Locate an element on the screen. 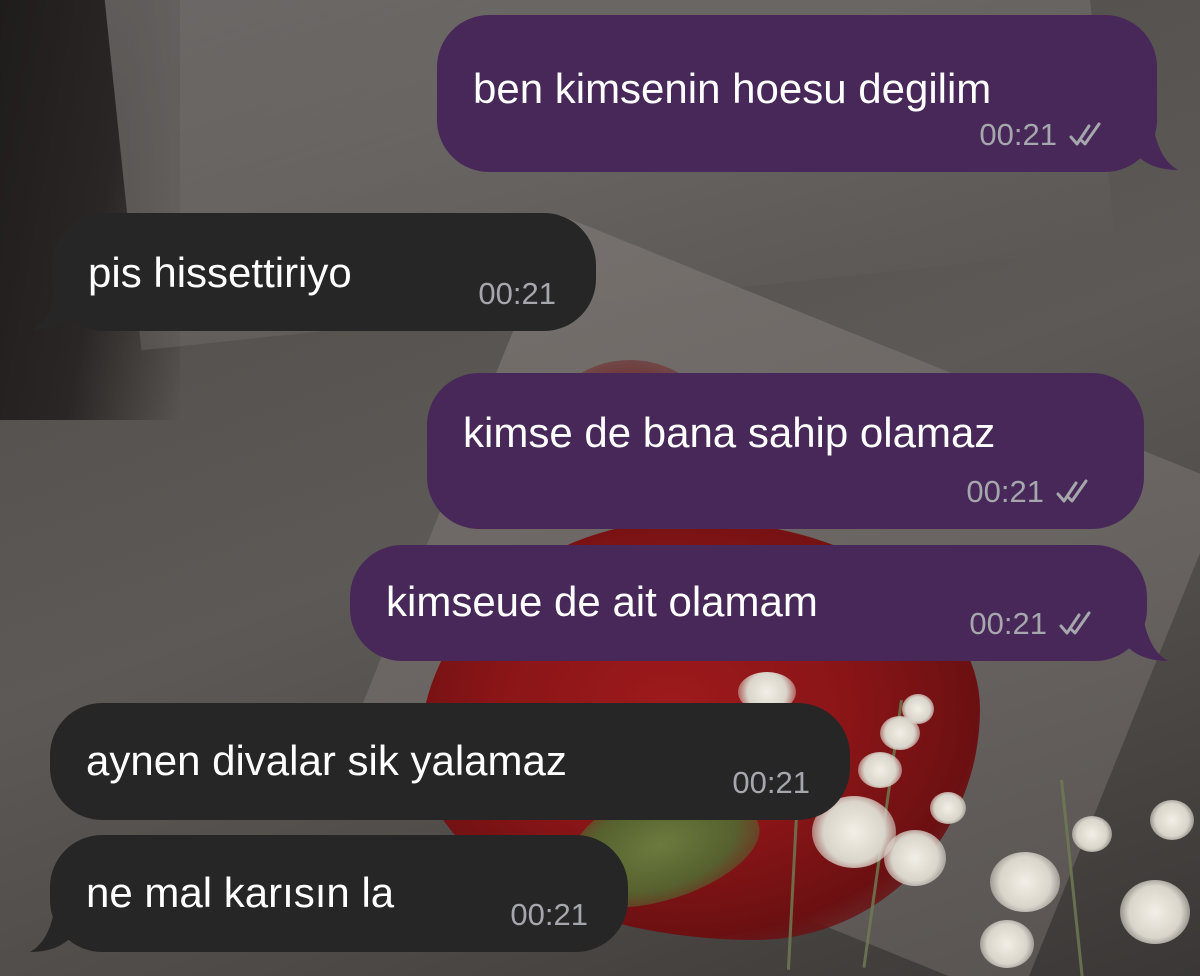 The image size is (1200, 976). message-text: aynen divalar sik yalamaz is located at coordinates (326, 760).